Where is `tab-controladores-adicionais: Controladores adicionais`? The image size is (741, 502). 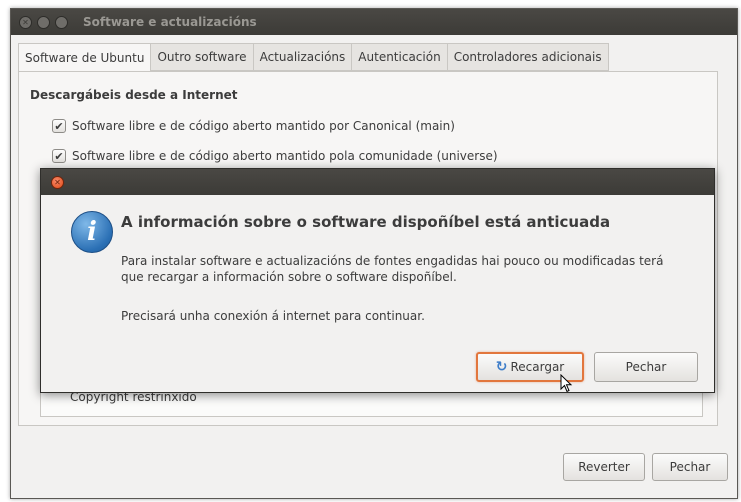
tab-controladores-adicionais: Controladores adicionais is located at coordinates (528, 57).